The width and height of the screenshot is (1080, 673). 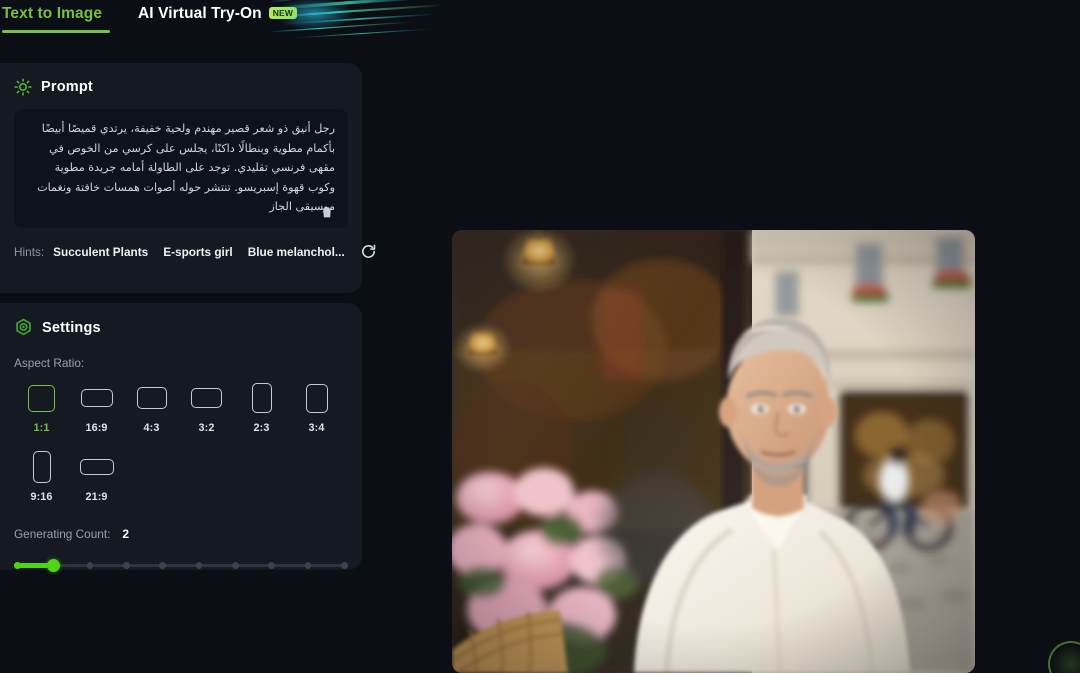 I want to click on tab-text-to-image: Text to Image, so click(x=56, y=16).